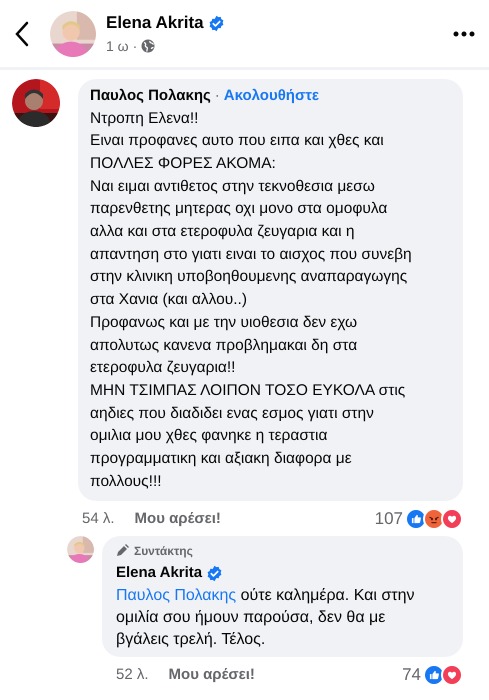 This screenshot has width=489, height=700. Describe the element at coordinates (388, 519) in the screenshot. I see `reaction-count: 107` at that location.